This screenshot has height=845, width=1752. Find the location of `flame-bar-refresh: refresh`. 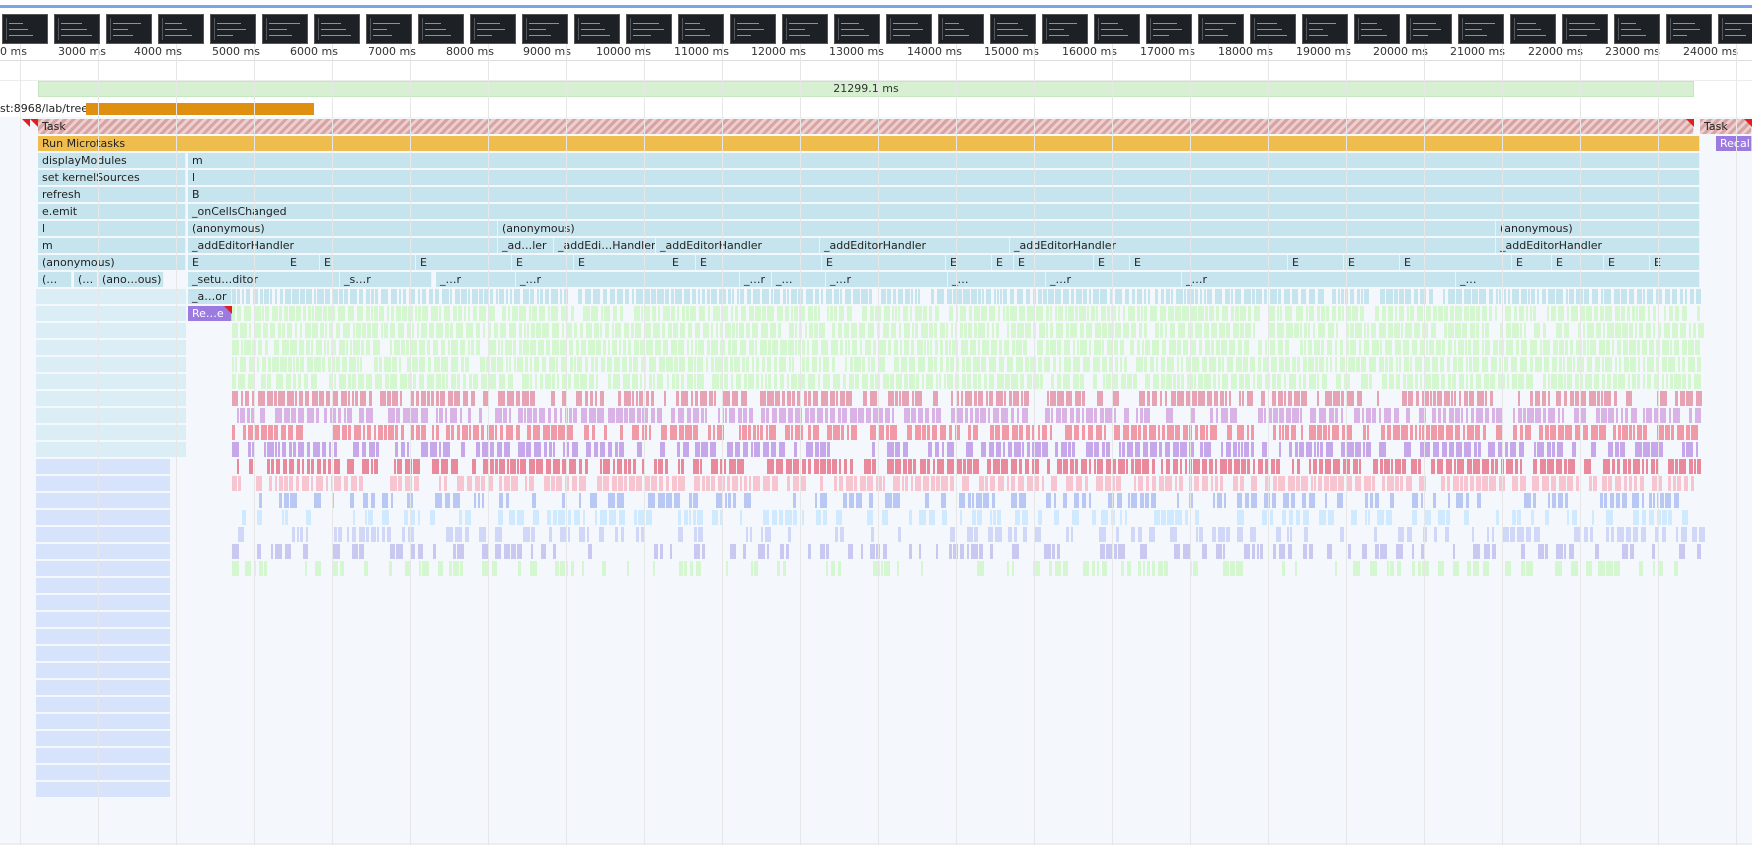

flame-bar-refresh: refresh is located at coordinates (112, 194).